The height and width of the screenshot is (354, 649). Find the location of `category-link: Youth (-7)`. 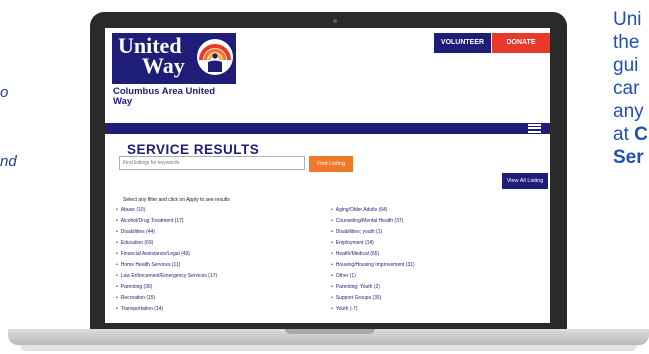

category-link: Youth (-7) is located at coordinates (373, 310).